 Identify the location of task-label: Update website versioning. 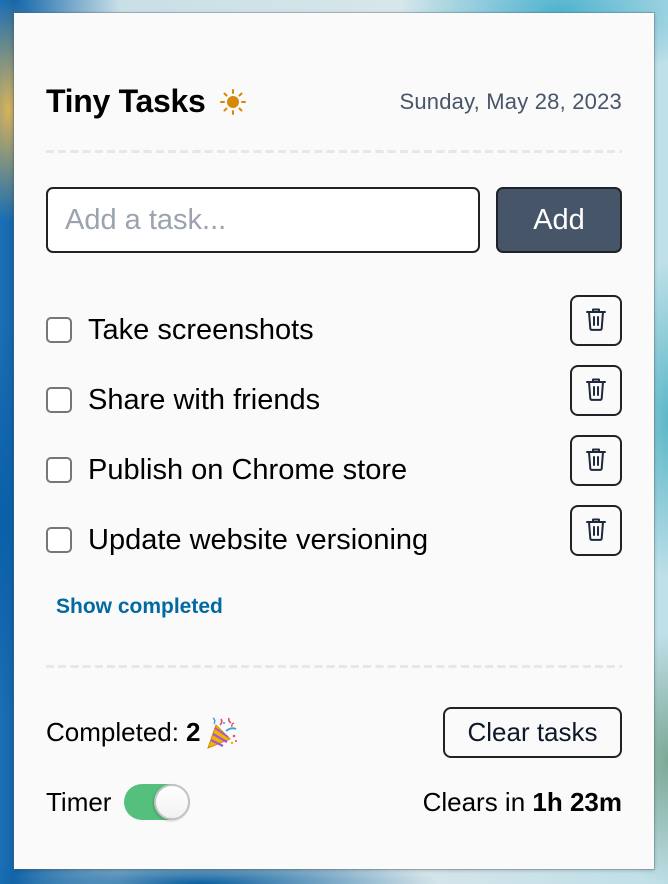
(258, 539).